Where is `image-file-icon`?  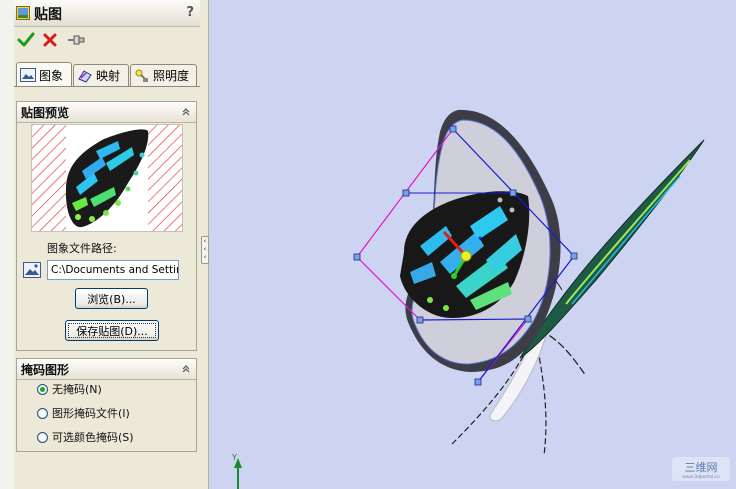 image-file-icon is located at coordinates (32, 270).